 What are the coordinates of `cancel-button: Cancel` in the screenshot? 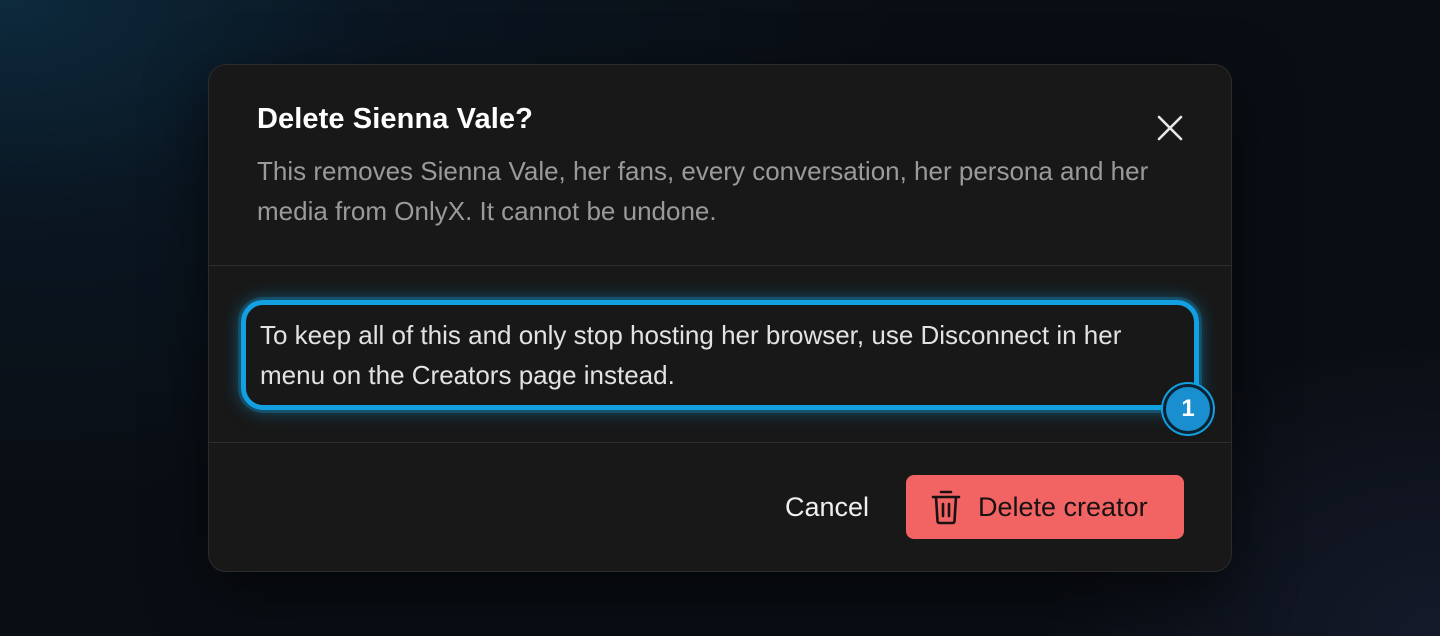 It's located at (827, 507).